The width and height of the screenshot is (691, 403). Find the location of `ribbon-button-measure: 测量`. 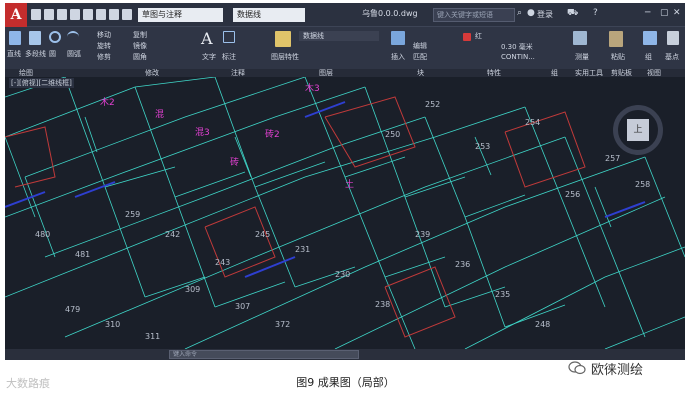

ribbon-button-measure: 测量 is located at coordinates (582, 57).